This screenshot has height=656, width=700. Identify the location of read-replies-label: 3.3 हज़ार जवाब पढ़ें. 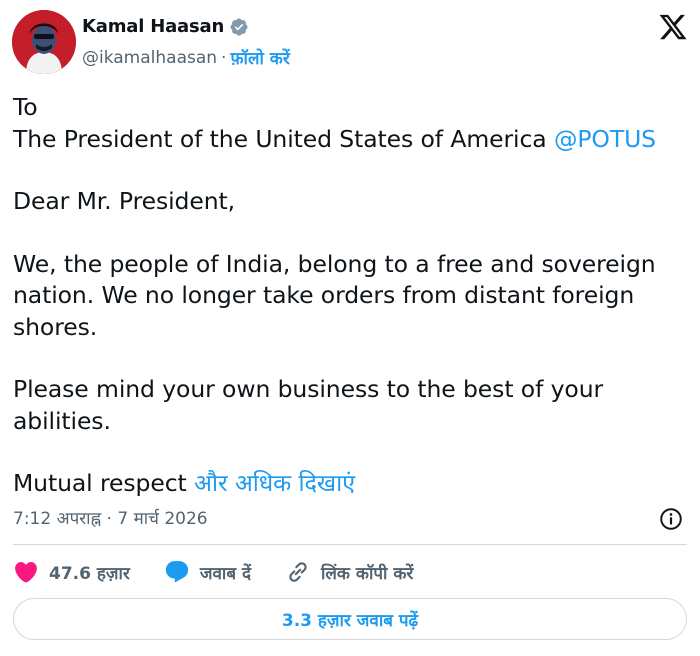
(350, 620).